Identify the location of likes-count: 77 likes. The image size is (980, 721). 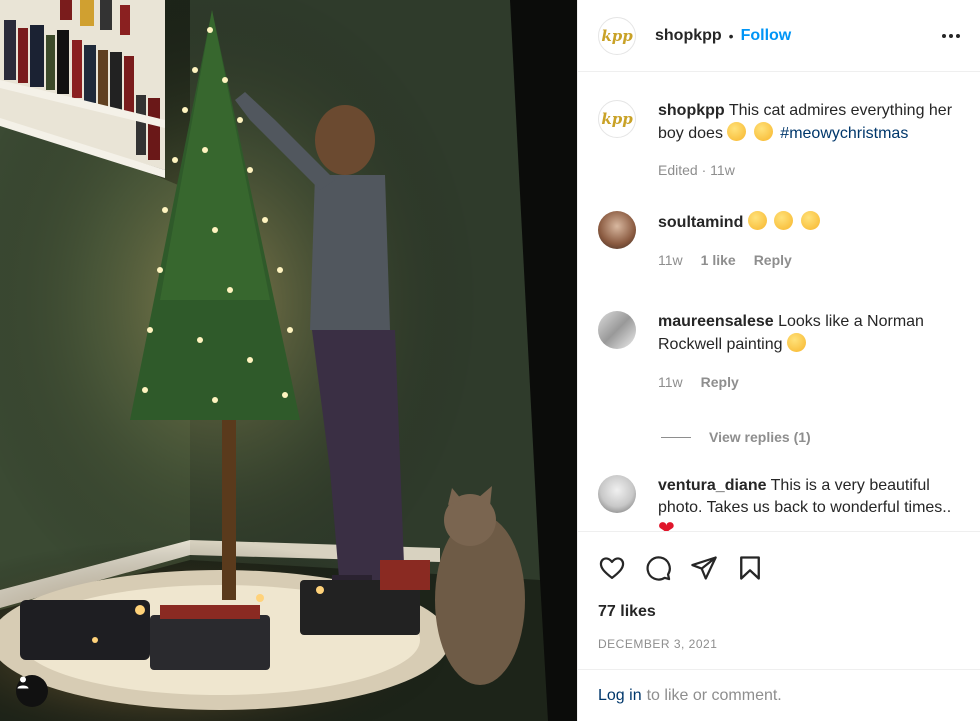
(779, 616).